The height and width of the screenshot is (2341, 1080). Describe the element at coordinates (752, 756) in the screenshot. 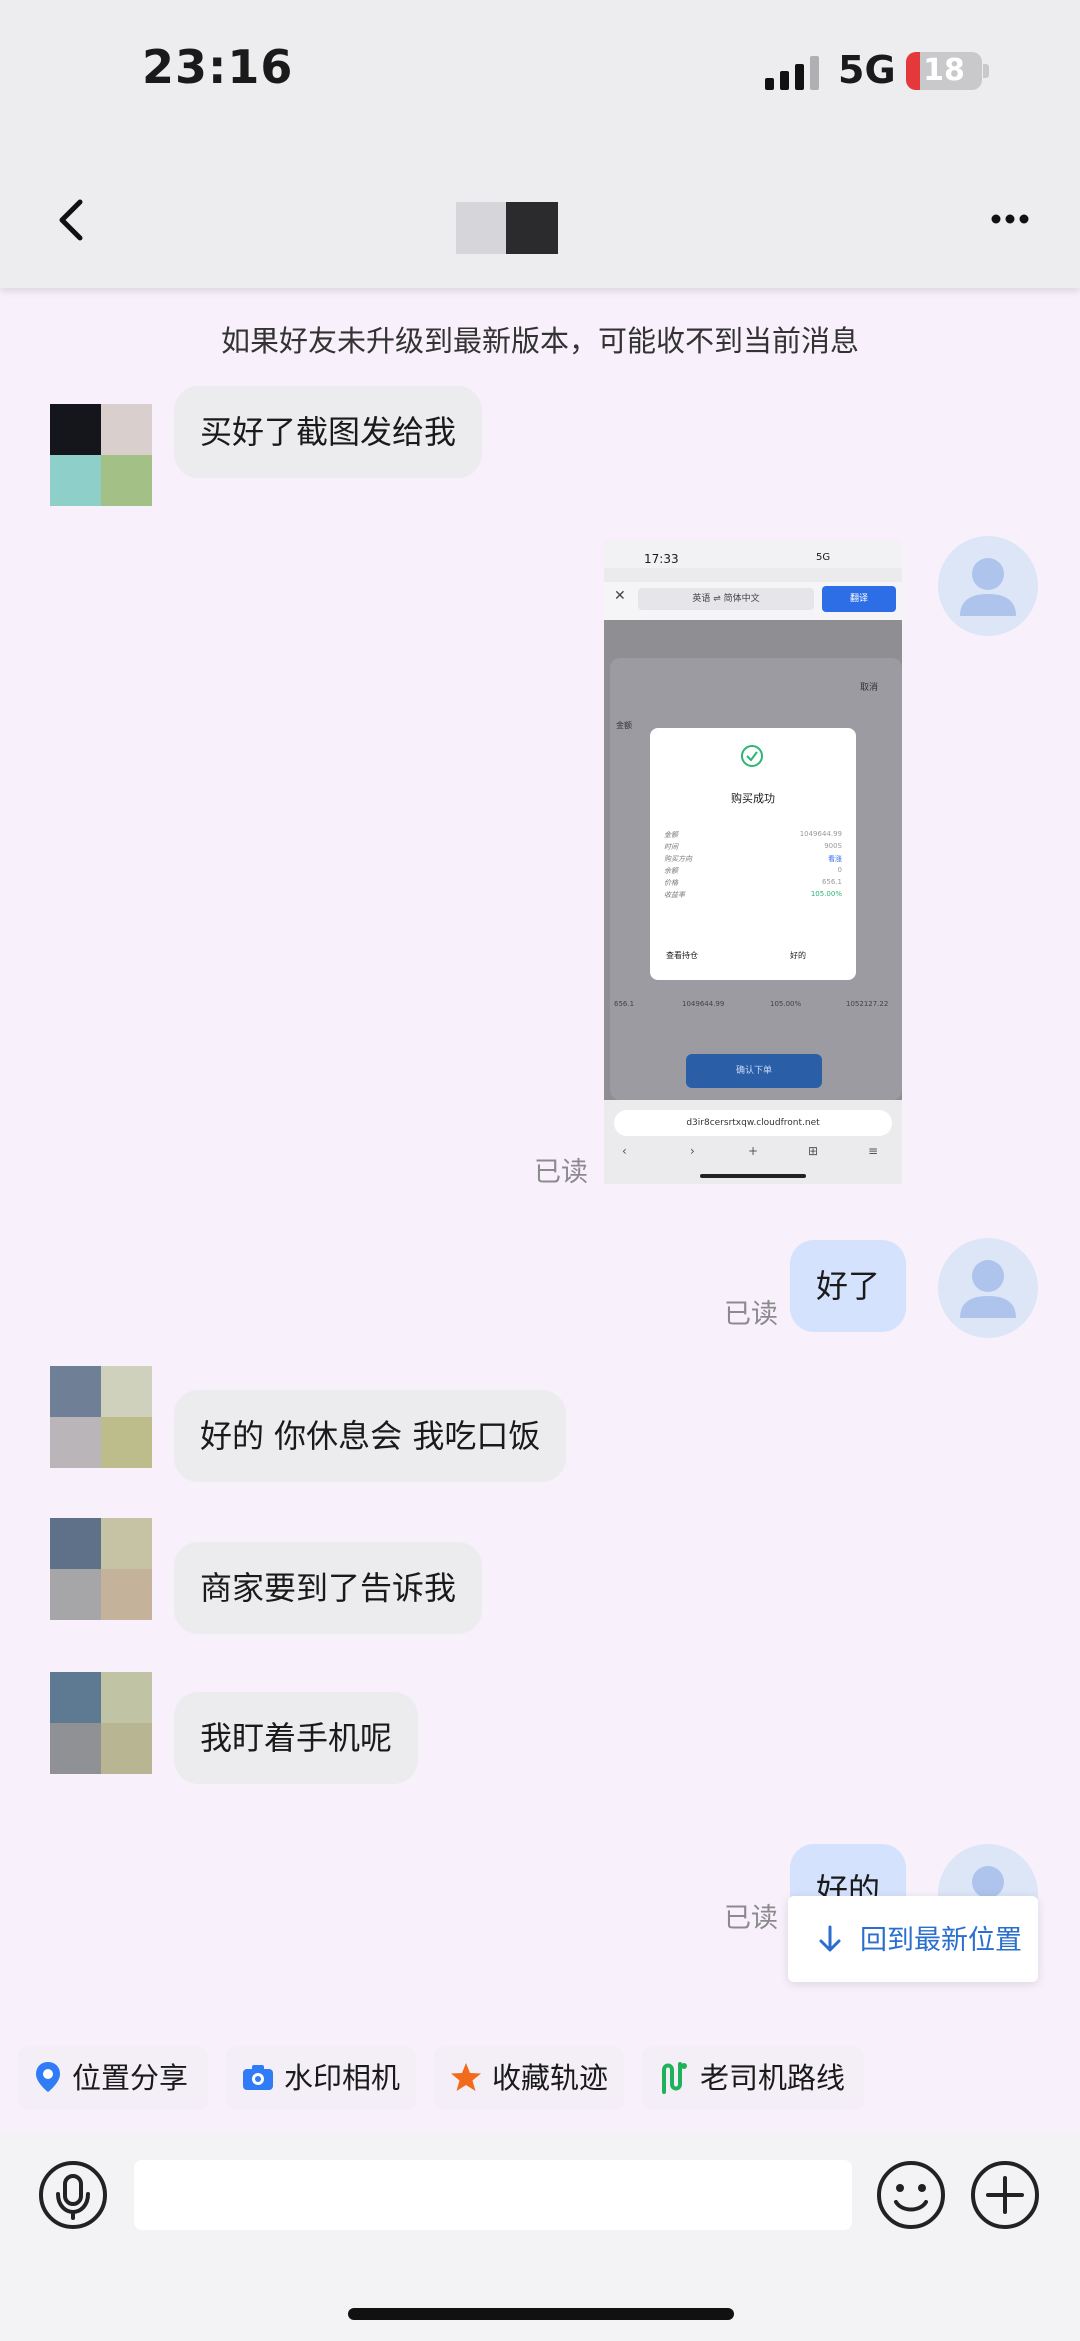

I see `check-circle-icon` at that location.